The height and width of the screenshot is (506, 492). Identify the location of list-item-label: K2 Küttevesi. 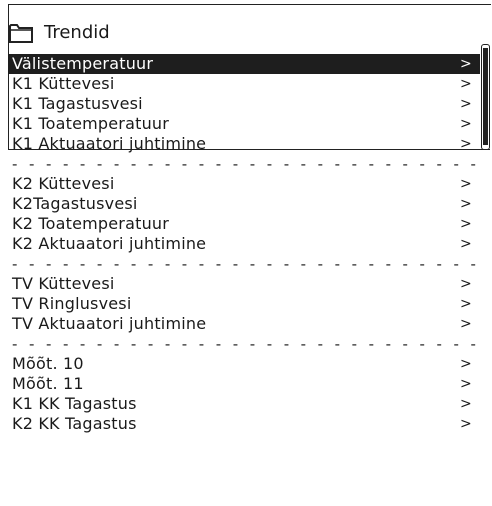
(63, 183).